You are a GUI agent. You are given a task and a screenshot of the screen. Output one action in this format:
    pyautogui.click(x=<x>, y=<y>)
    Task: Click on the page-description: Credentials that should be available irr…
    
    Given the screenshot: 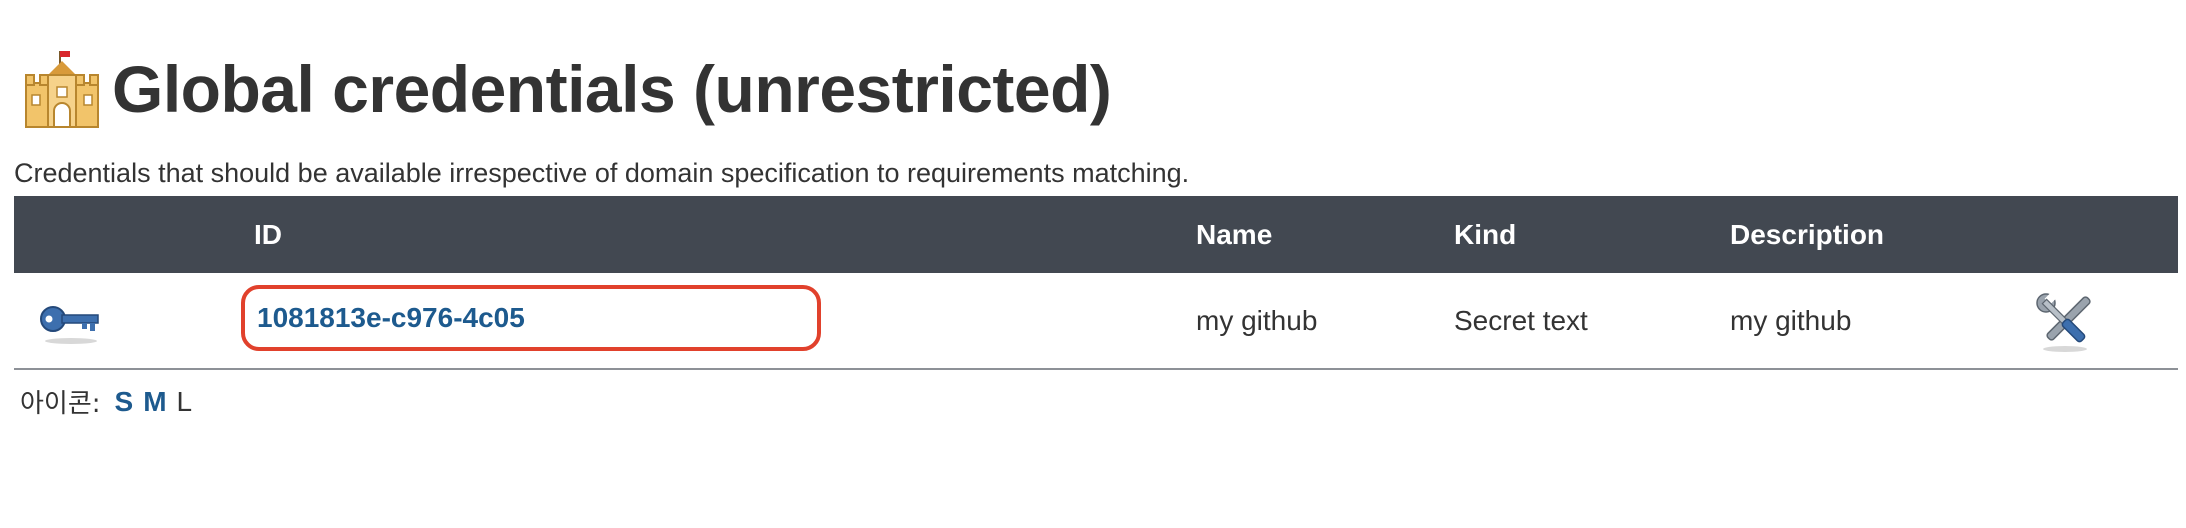 What is the action you would take?
    pyautogui.click(x=602, y=173)
    